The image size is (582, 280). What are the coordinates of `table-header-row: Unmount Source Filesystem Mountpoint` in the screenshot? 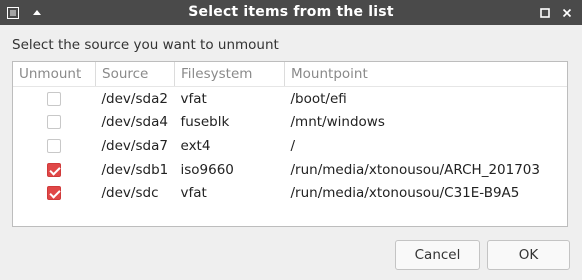 It's located at (290, 74).